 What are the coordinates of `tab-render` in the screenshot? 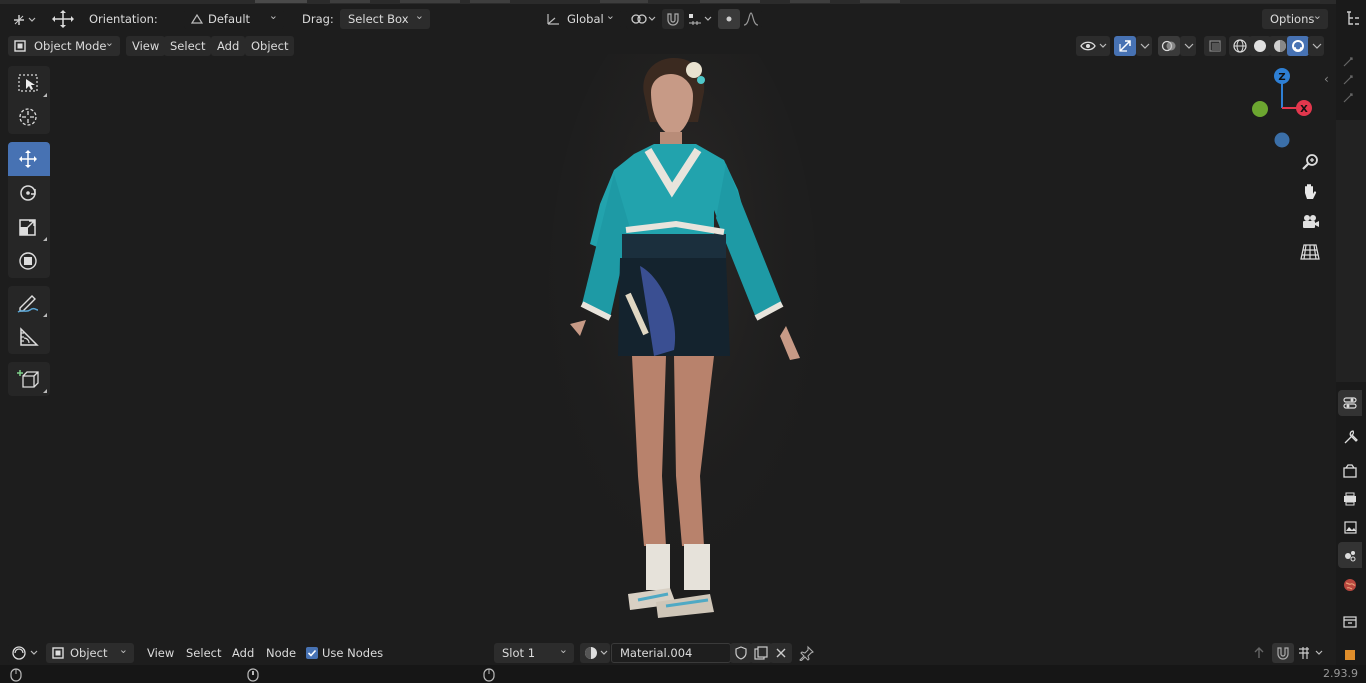 It's located at (1350, 471).